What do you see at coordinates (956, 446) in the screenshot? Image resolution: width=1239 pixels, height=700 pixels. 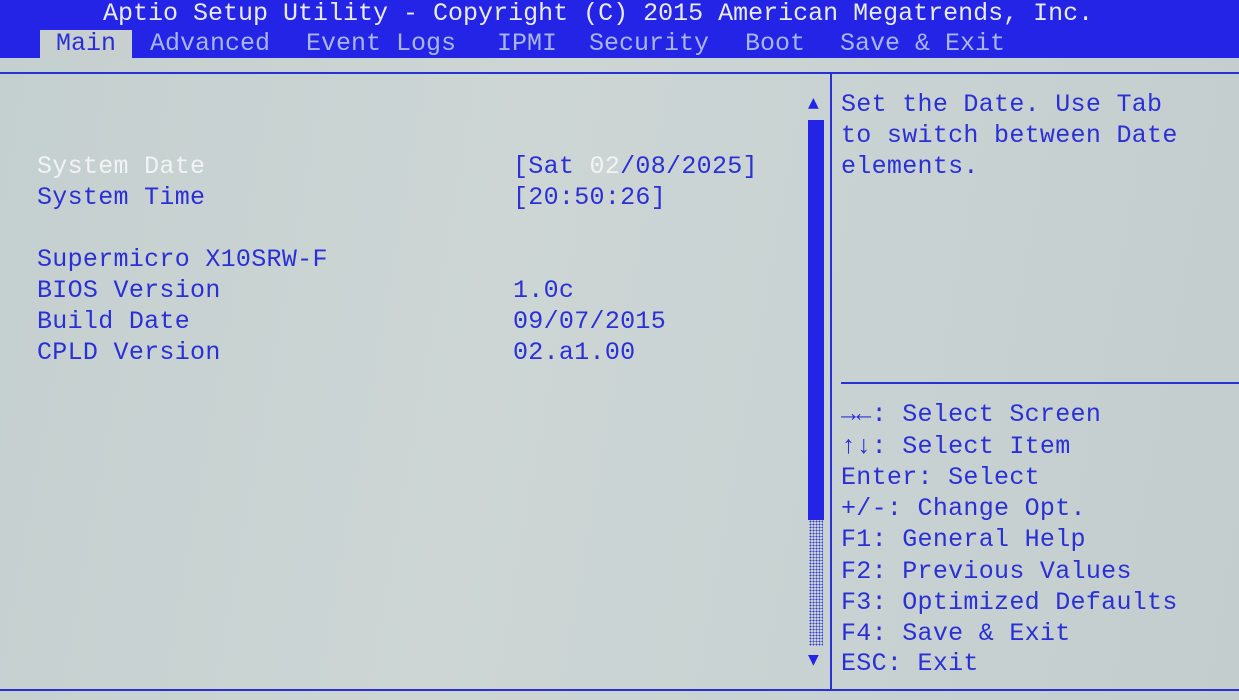 I see `key-hint-select-item: ↑↓: Select Item` at bounding box center [956, 446].